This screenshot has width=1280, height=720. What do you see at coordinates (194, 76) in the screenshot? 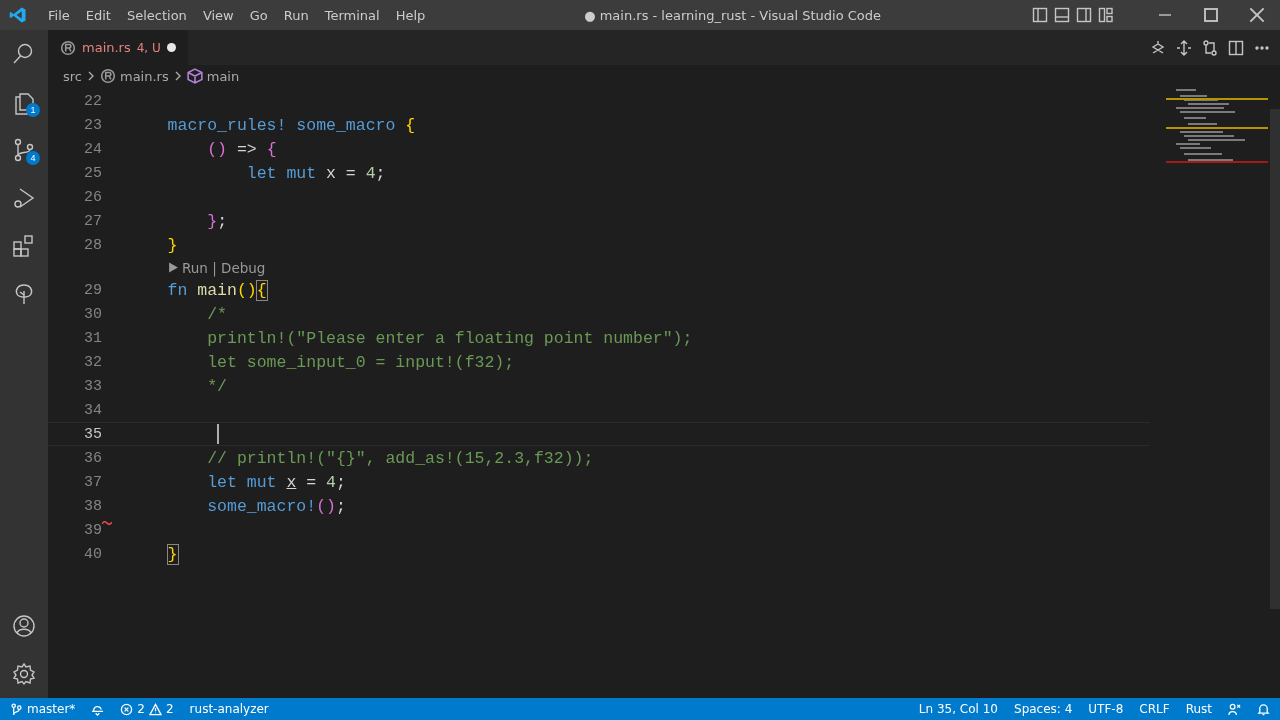
I see `cube-icon` at bounding box center [194, 76].